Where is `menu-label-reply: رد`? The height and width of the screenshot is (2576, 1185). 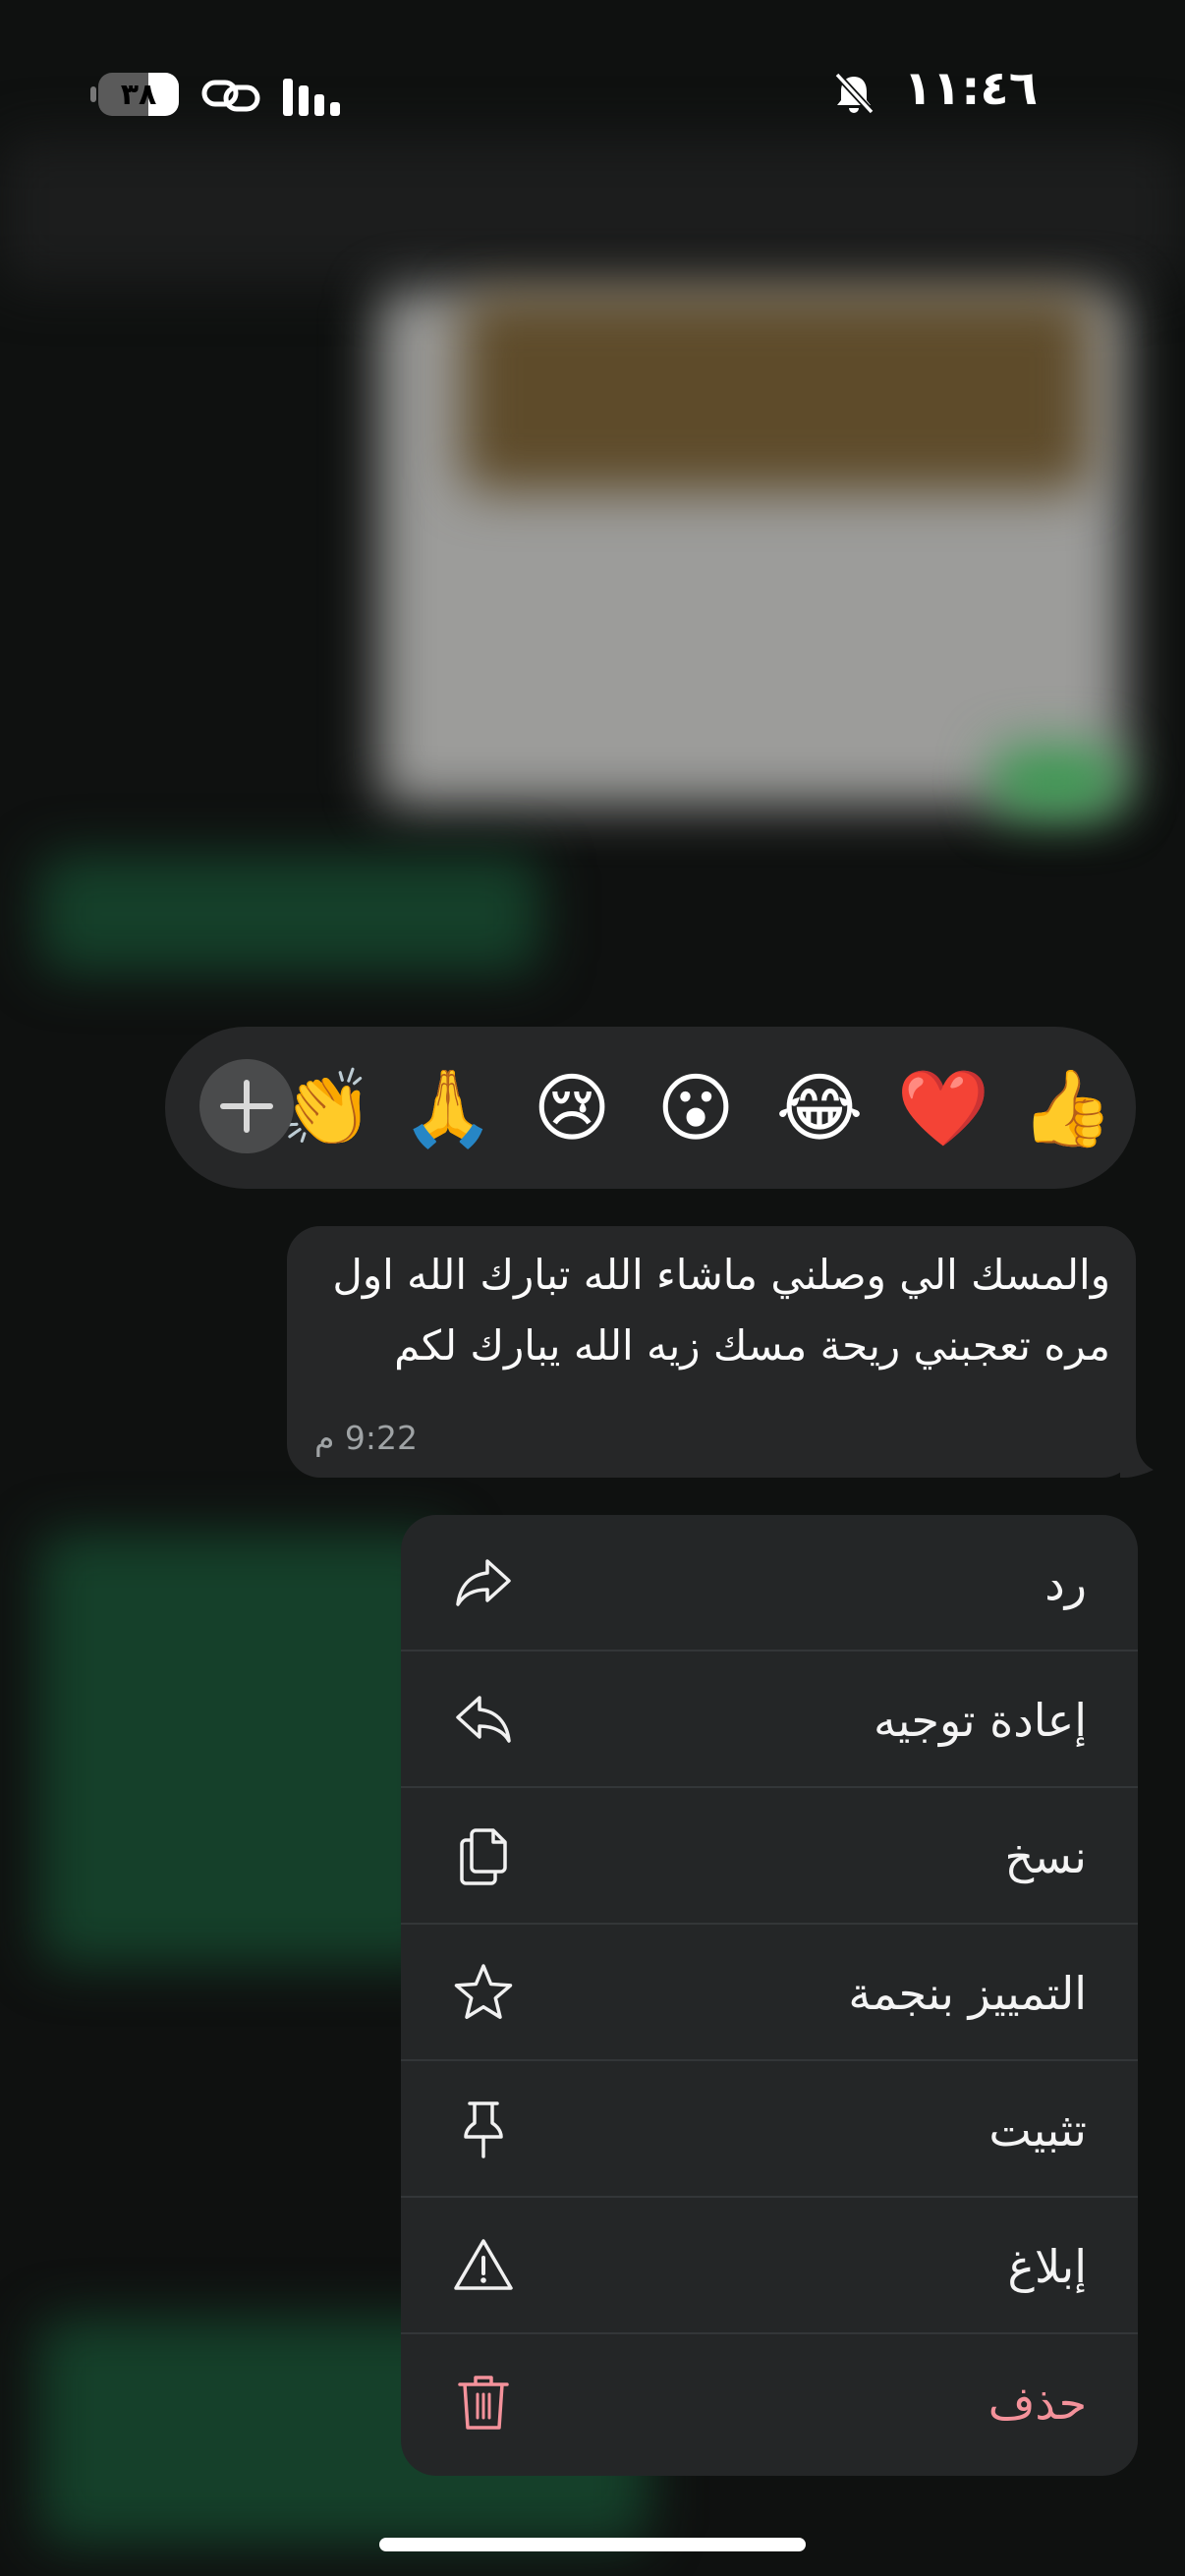 menu-label-reply: رد is located at coordinates (1065, 1583).